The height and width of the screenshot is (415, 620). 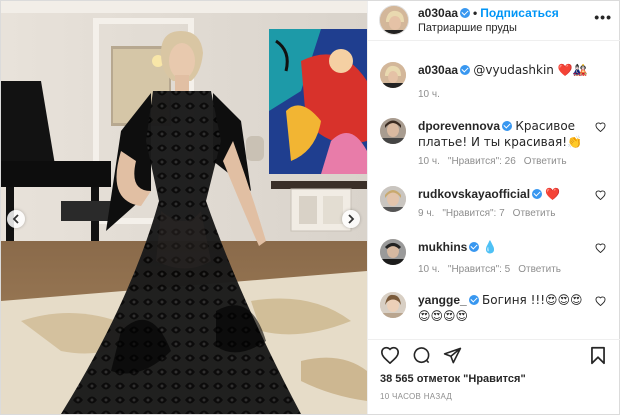 I want to click on next-photo-button, so click(x=351, y=219).